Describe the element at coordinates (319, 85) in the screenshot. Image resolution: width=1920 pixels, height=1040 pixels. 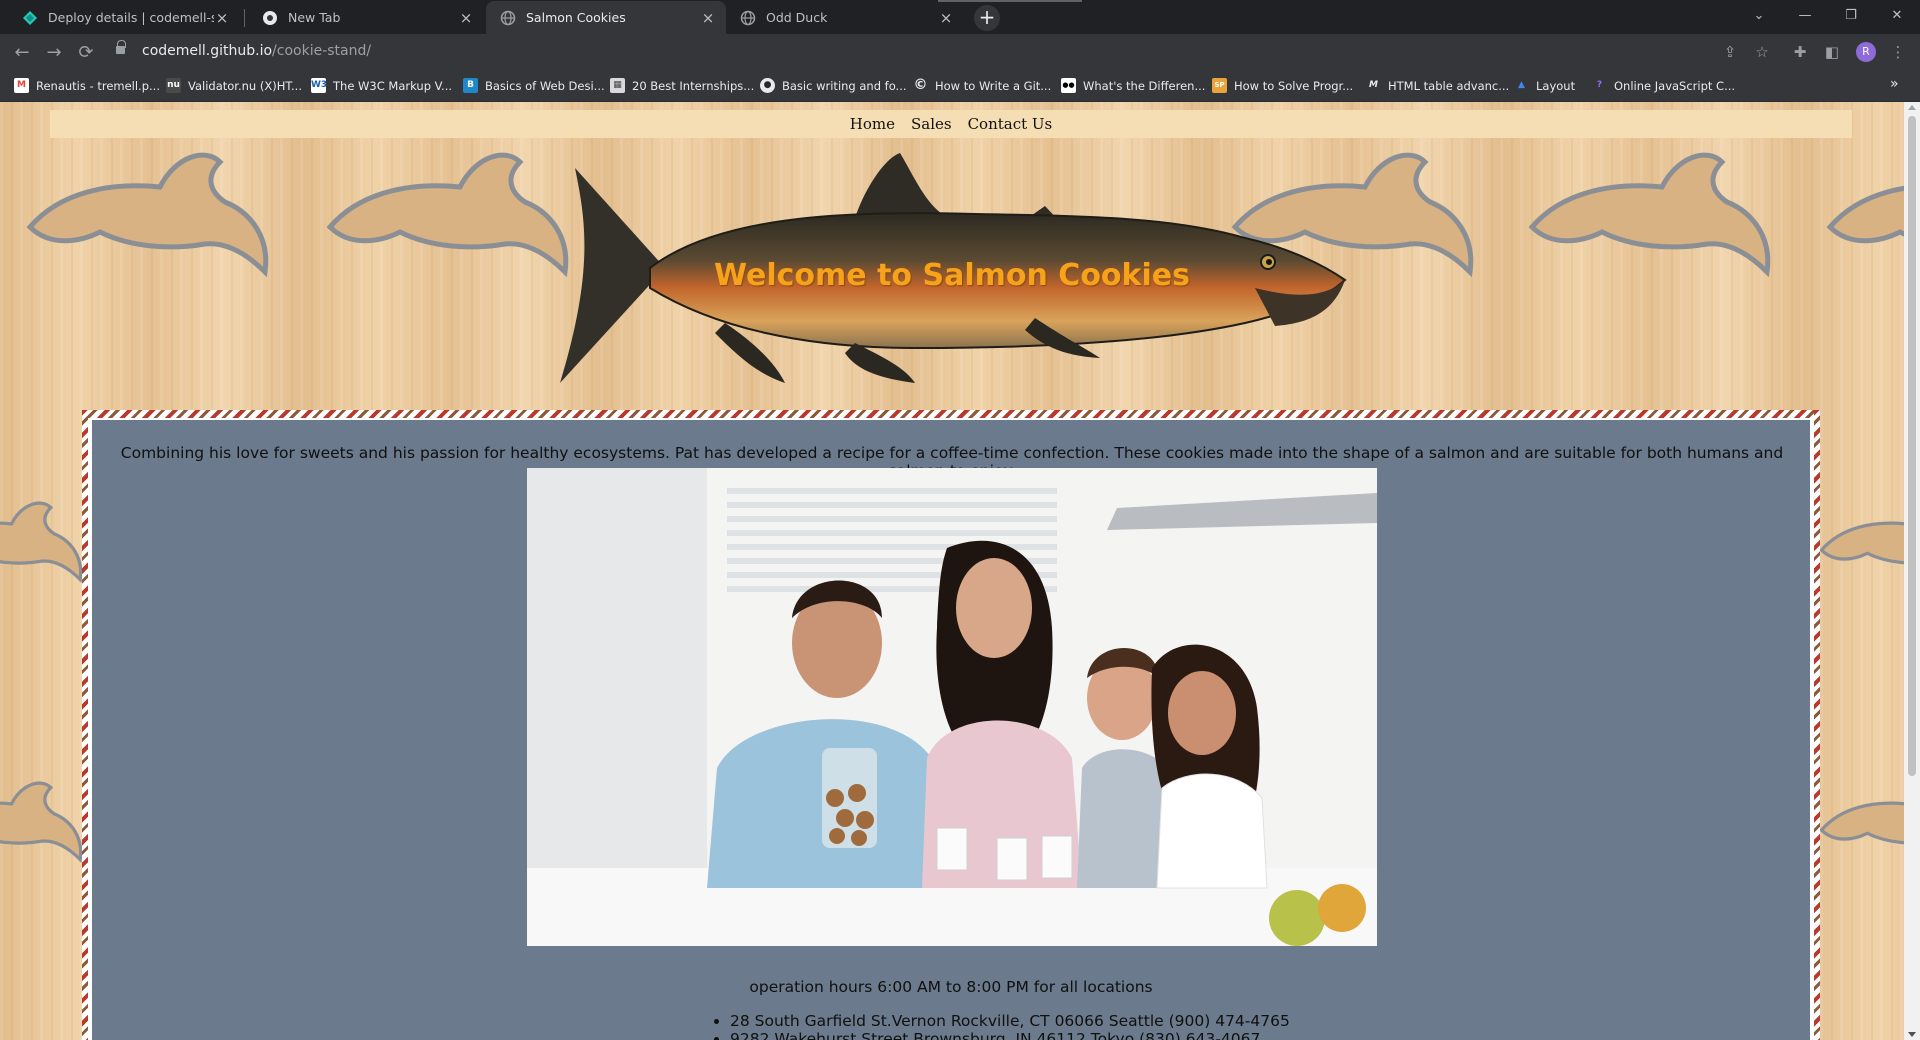
I see `w3c-icon: W3` at that location.